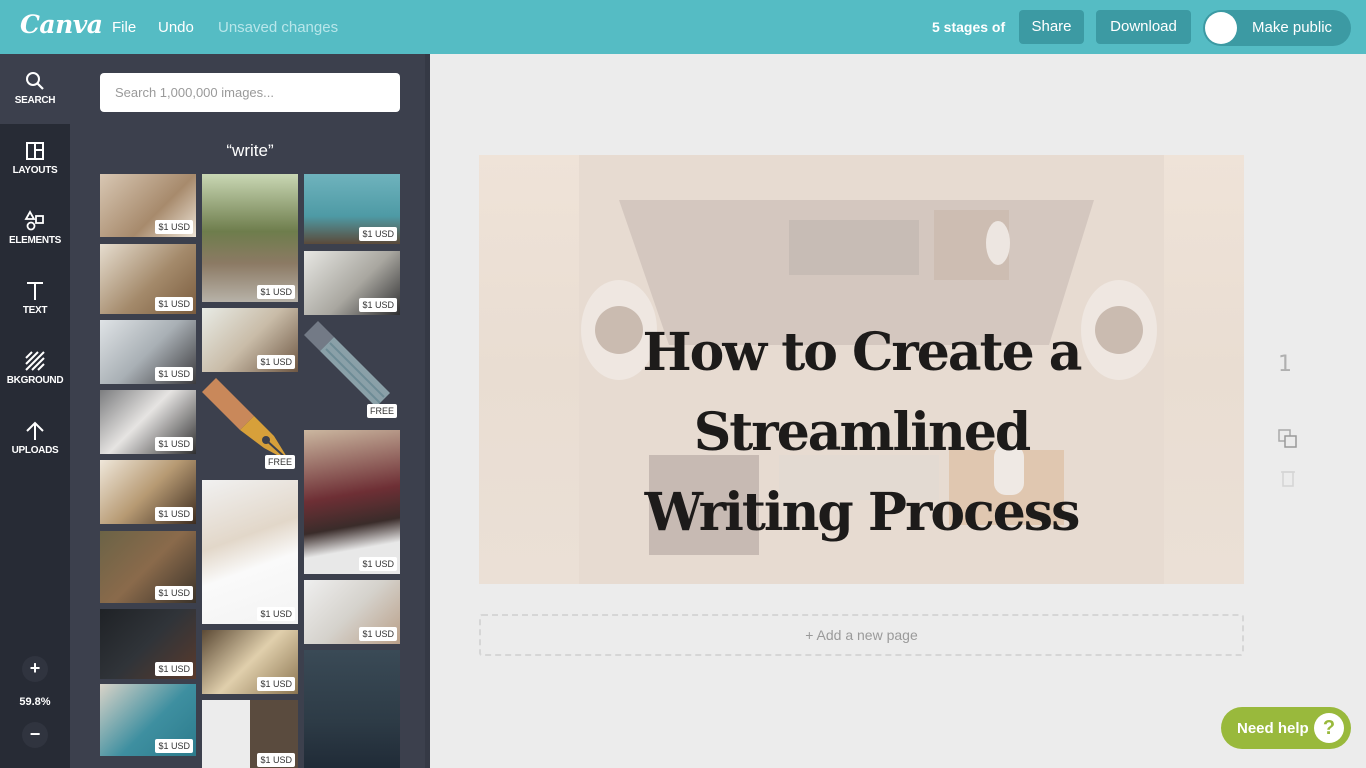 This screenshot has width=1366, height=768. Describe the element at coordinates (1051, 27) in the screenshot. I see `share-button: Share` at that location.